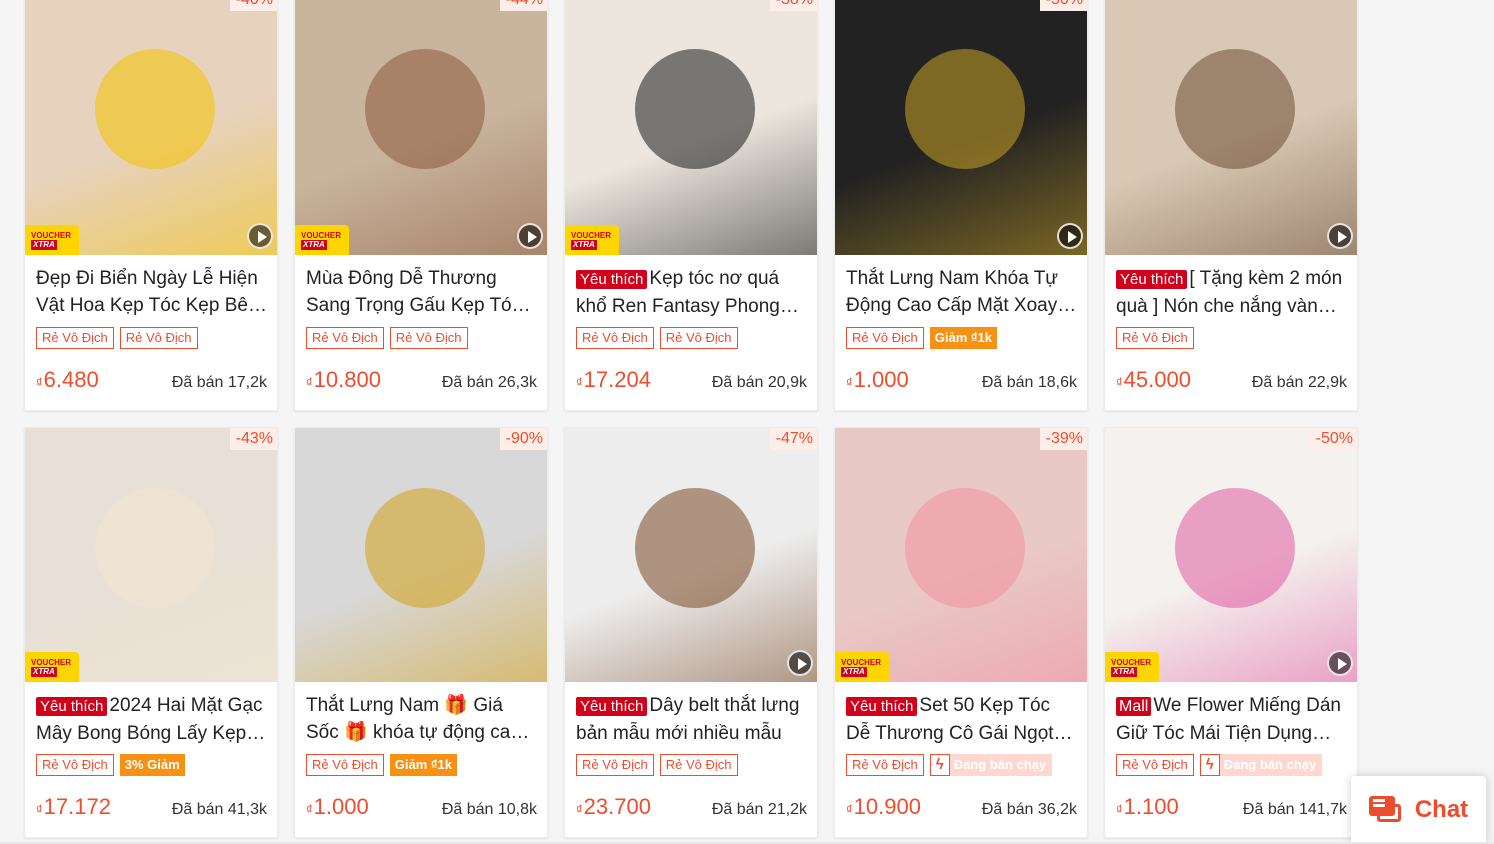 The height and width of the screenshot is (844, 1494). I want to click on price-row: ₫23.700 Đã bán 21,2k, so click(691, 807).